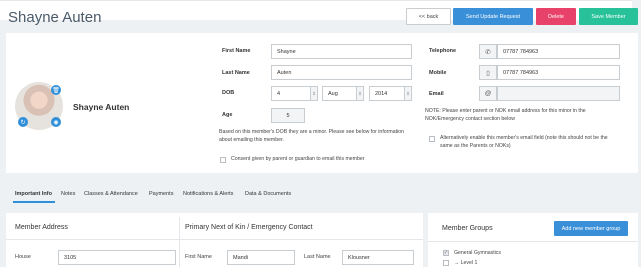 The image size is (641, 267). Describe the element at coordinates (558, 93) in the screenshot. I see `email-input` at that location.